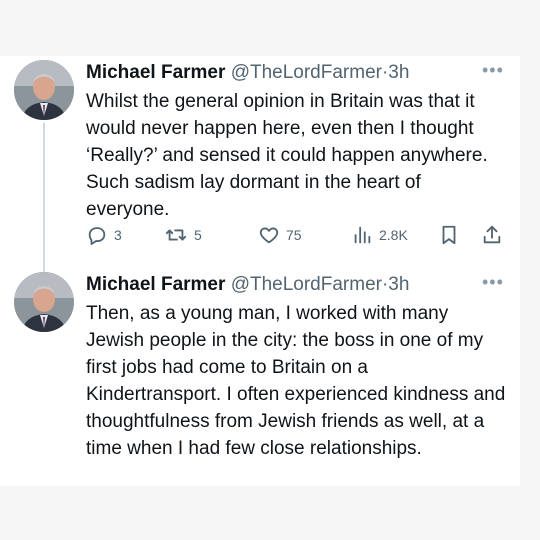 This screenshot has width=540, height=540. I want to click on retweet-button: 5, so click(183, 235).